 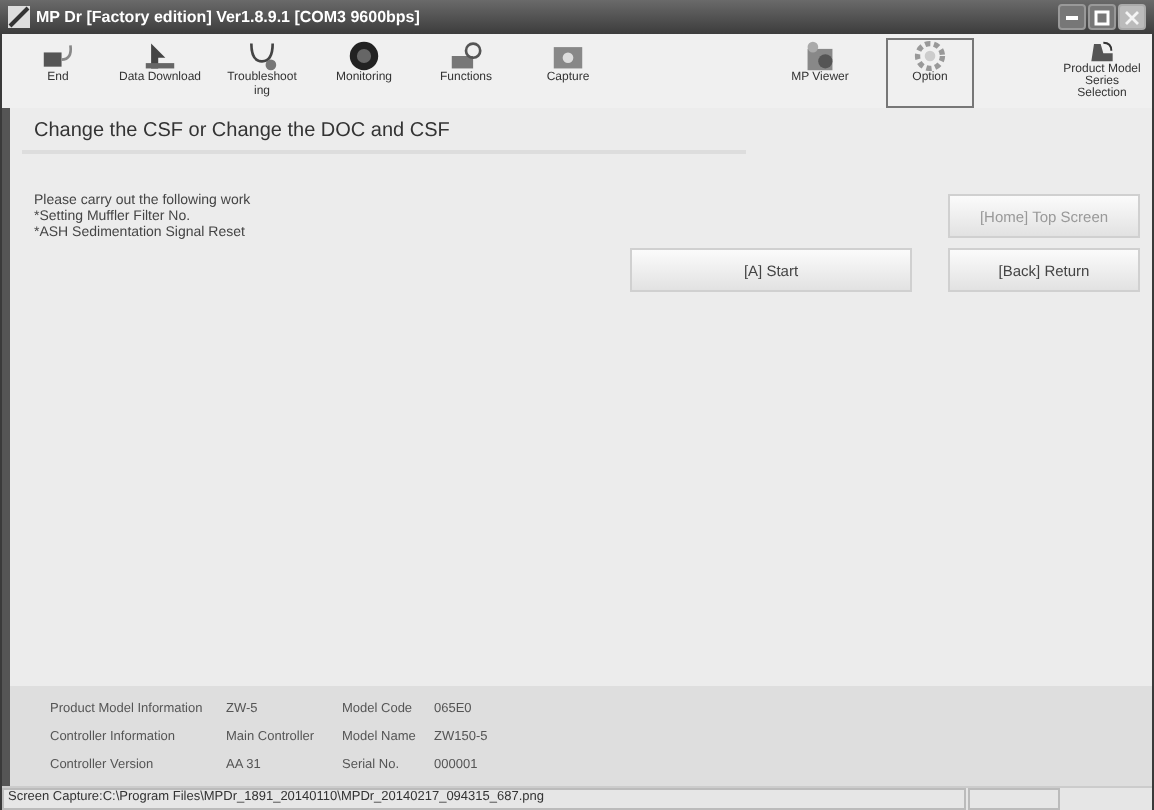 I want to click on minimize-icon, so click(x=1072, y=17).